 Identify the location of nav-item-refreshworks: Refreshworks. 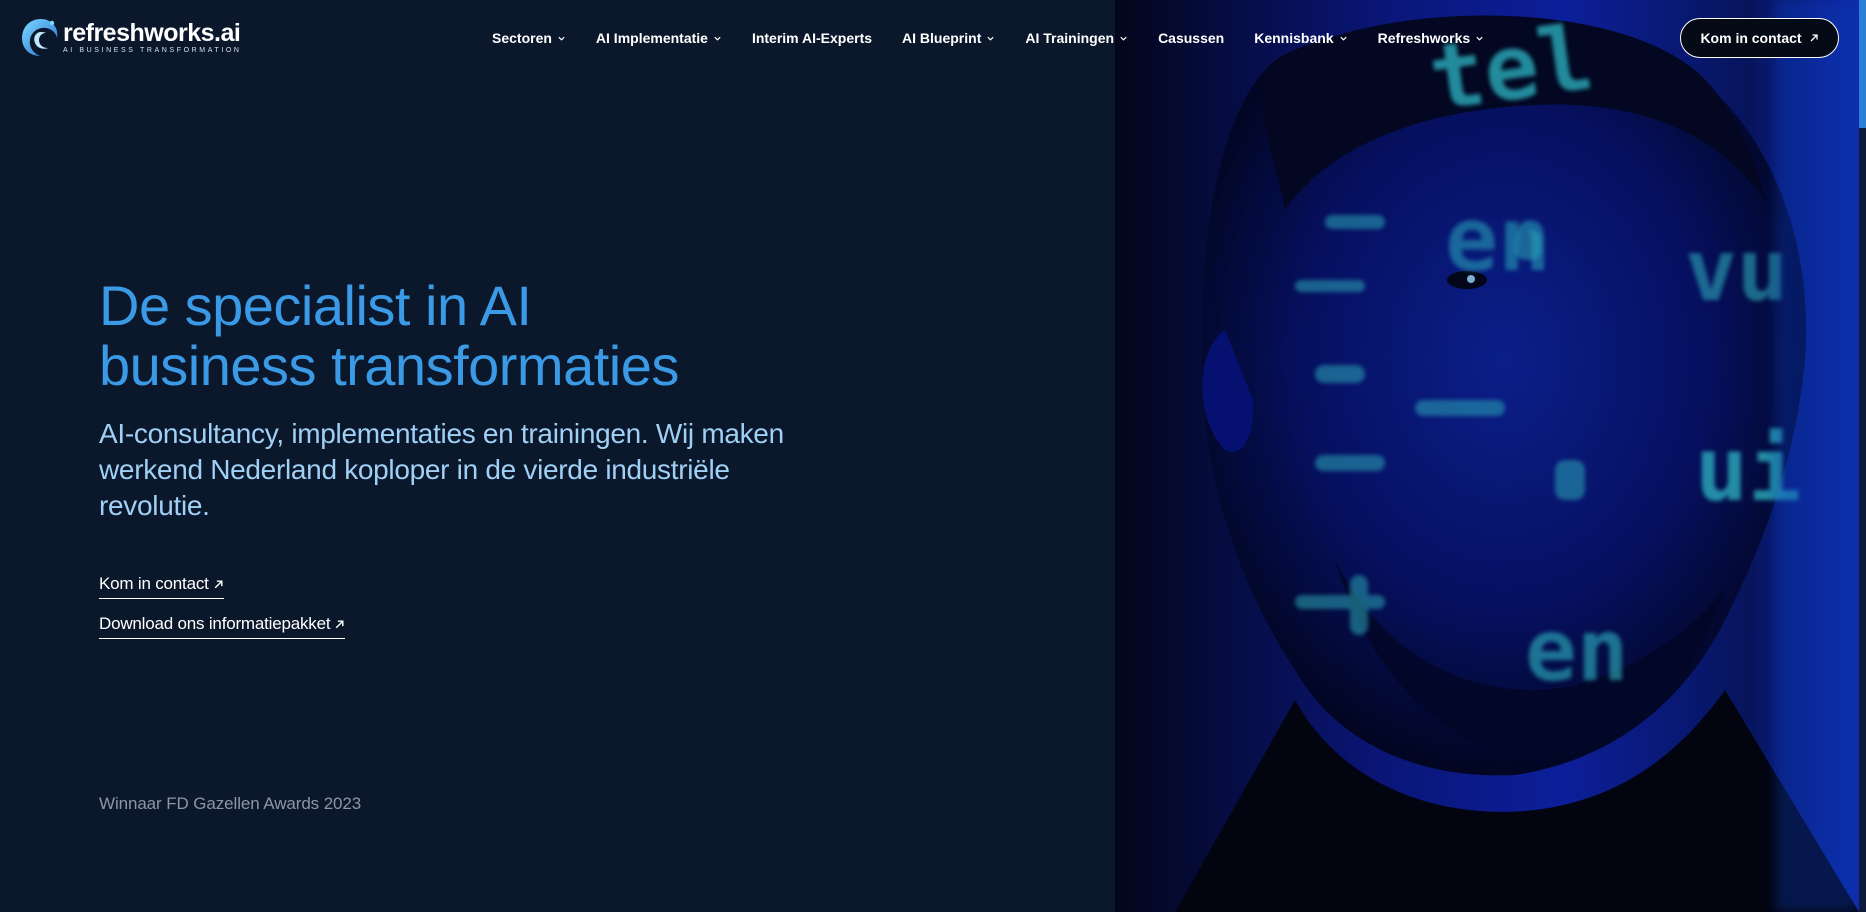
(1431, 38).